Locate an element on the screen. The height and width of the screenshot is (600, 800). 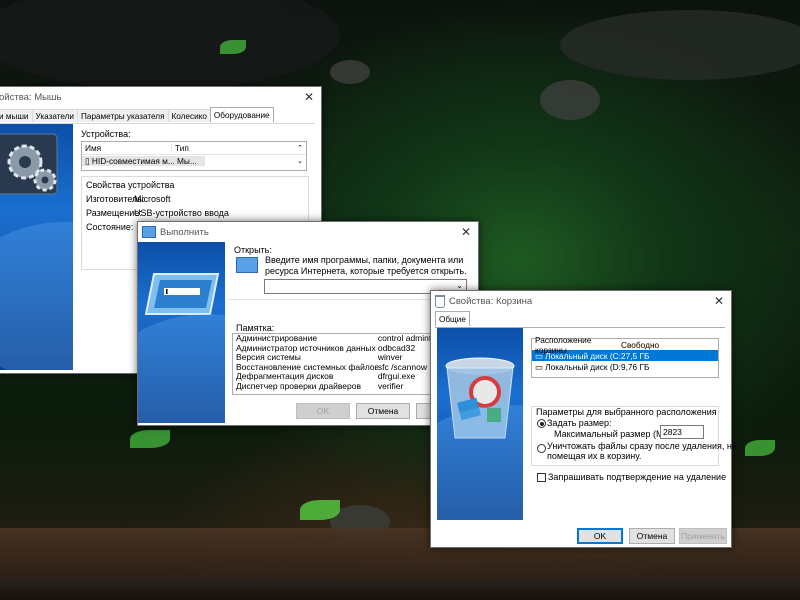
devices-list: Имя Тип ⌃ ▯ HID-совместимая м... Мы... ⌄ is located at coordinates (194, 156).